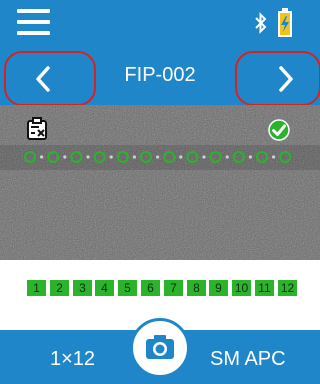 The height and width of the screenshot is (384, 320). What do you see at coordinates (150, 288) in the screenshot?
I see `port-indicator: 6` at bounding box center [150, 288].